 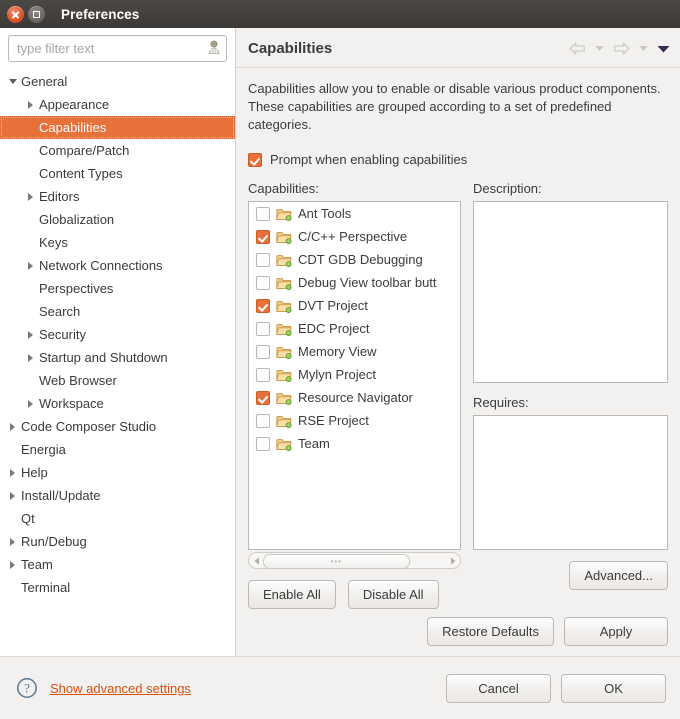 What do you see at coordinates (117, 495) in the screenshot?
I see `sidebar-item-install-update: Install/Update` at bounding box center [117, 495].